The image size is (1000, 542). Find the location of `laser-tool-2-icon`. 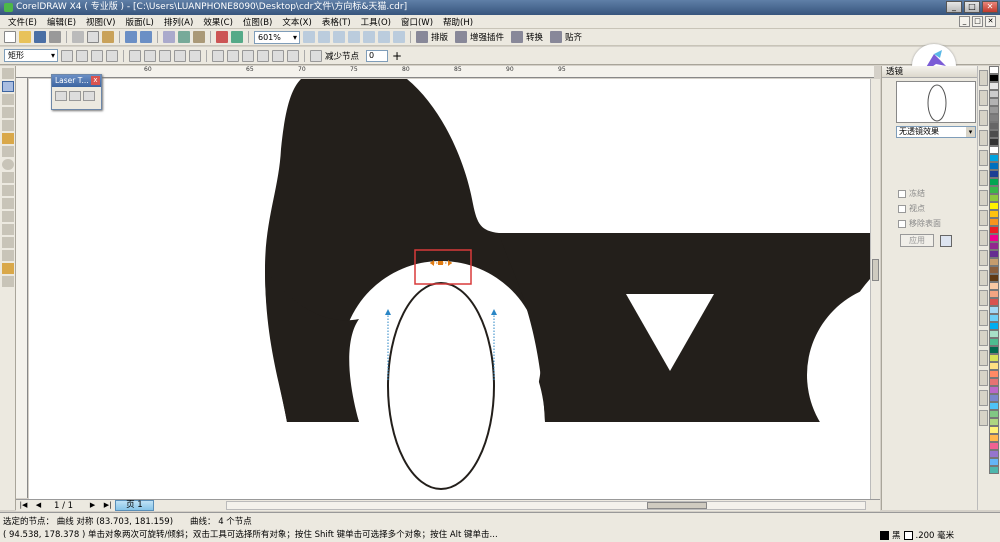

laser-tool-2-icon is located at coordinates (75, 96).